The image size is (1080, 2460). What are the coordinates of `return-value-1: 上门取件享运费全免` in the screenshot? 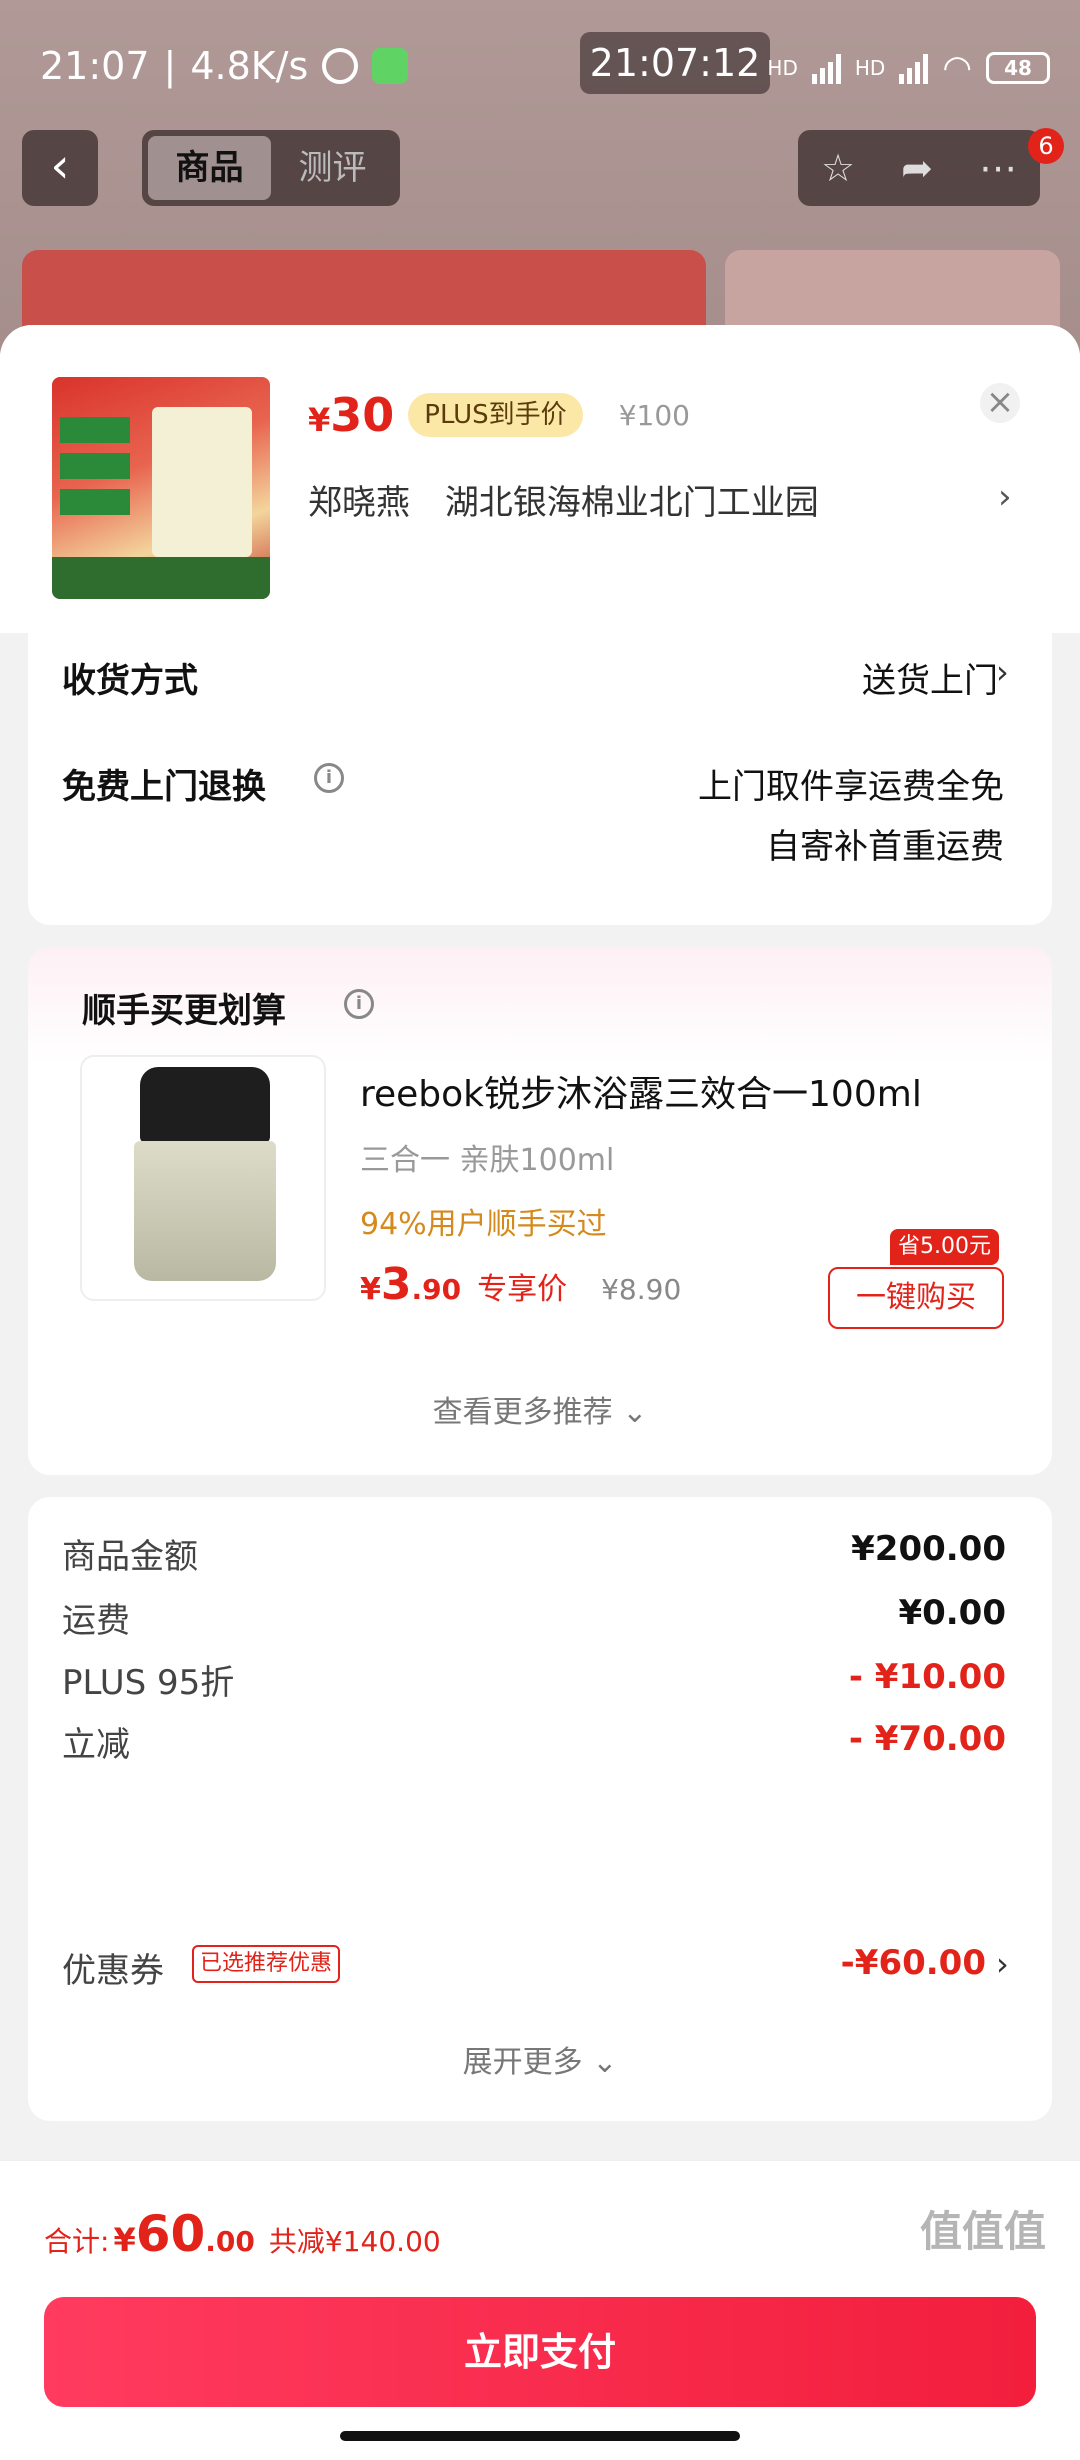 It's located at (851, 787).